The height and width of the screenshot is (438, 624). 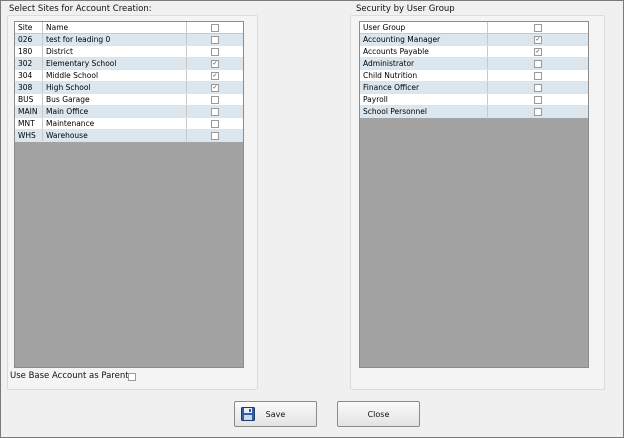 I want to click on use-base-account-checkbox, so click(x=132, y=377).